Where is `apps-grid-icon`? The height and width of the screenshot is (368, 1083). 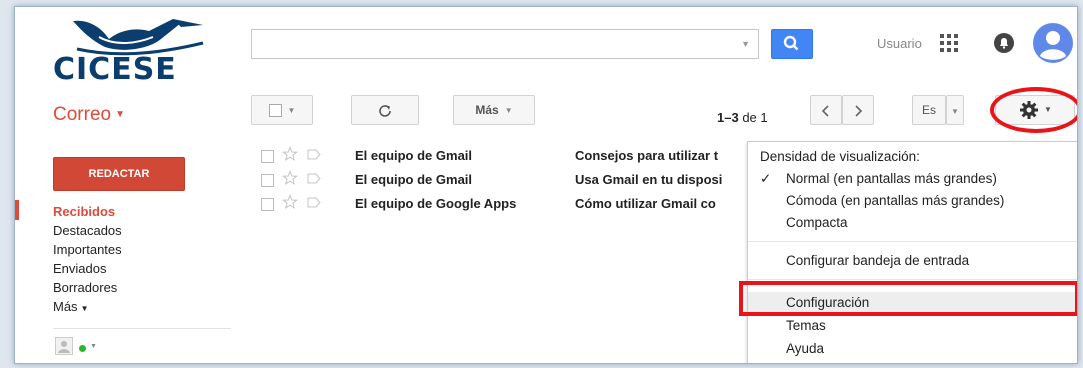
apps-grid-icon is located at coordinates (949, 43).